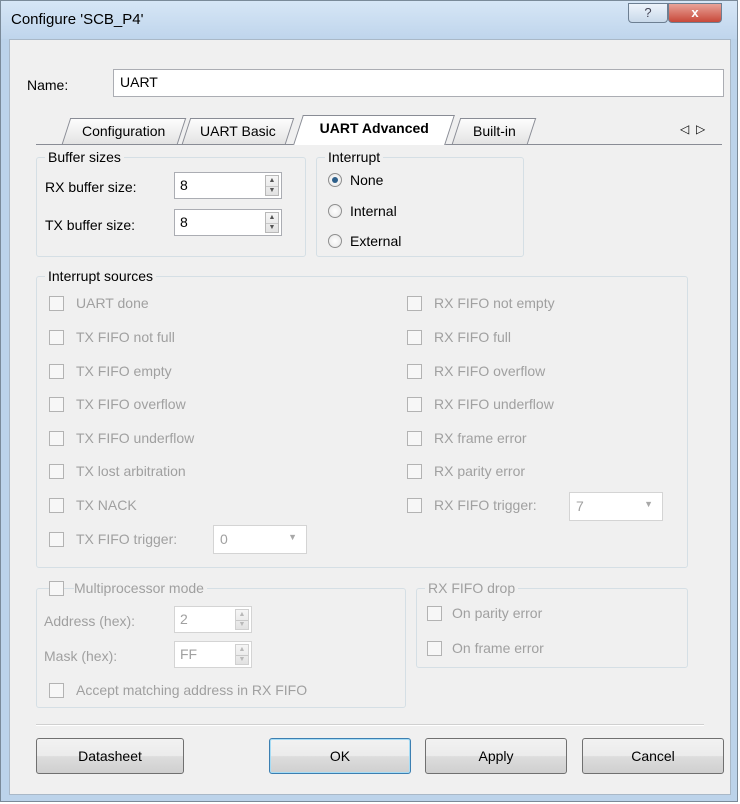 The image size is (740, 804). I want to click on on-frame-error-label: On frame error, so click(498, 648).